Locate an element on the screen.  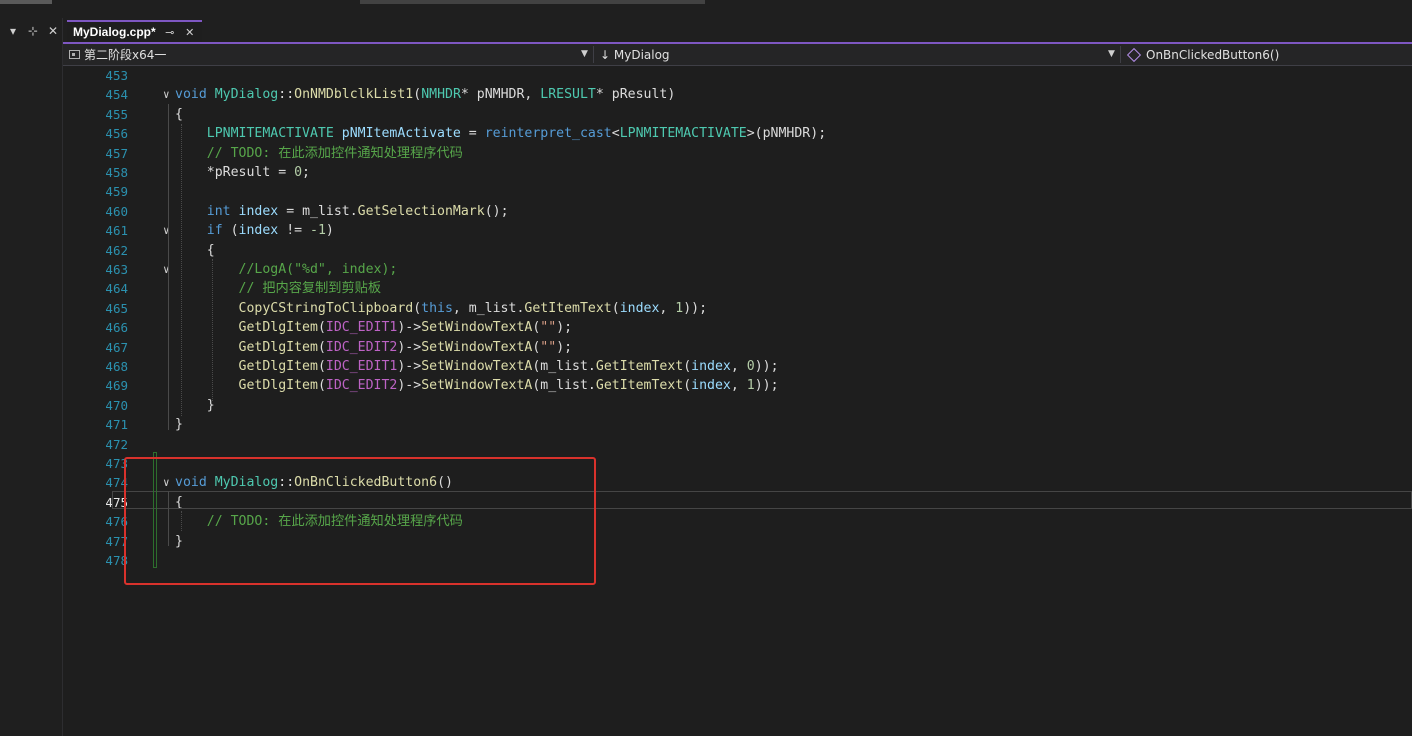
tab-mydialog-cpp: MyDialog.cpp* ⊸ ✕ is located at coordinates (134, 31).